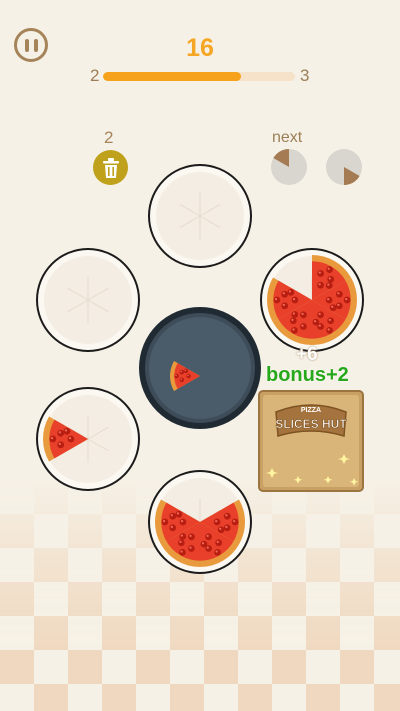 This screenshot has height=711, width=400. Describe the element at coordinates (307, 354) in the screenshot. I see `bonus-points: +6` at that location.